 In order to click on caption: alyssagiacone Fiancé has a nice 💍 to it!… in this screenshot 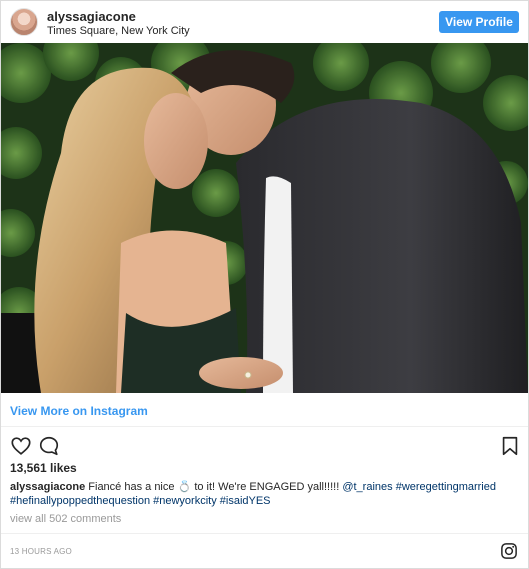, I will do `click(262, 494)`.